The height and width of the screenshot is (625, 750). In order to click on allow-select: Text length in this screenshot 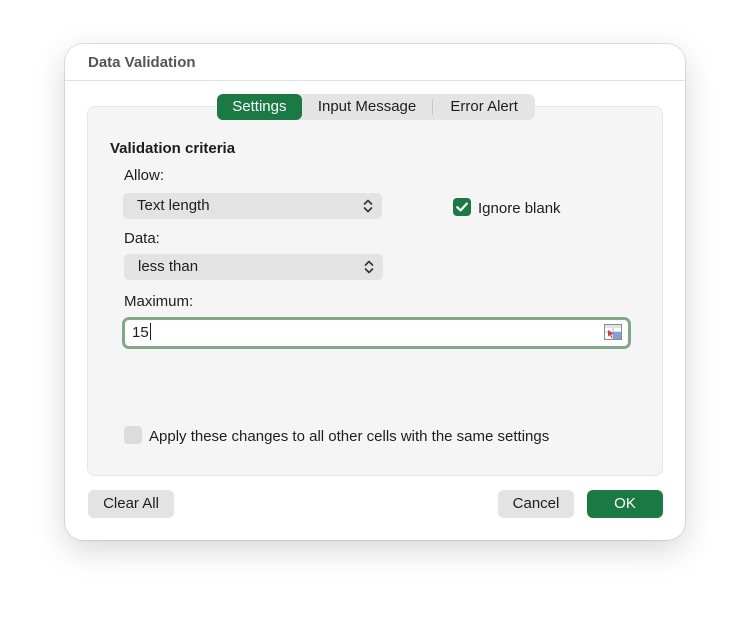, I will do `click(252, 206)`.